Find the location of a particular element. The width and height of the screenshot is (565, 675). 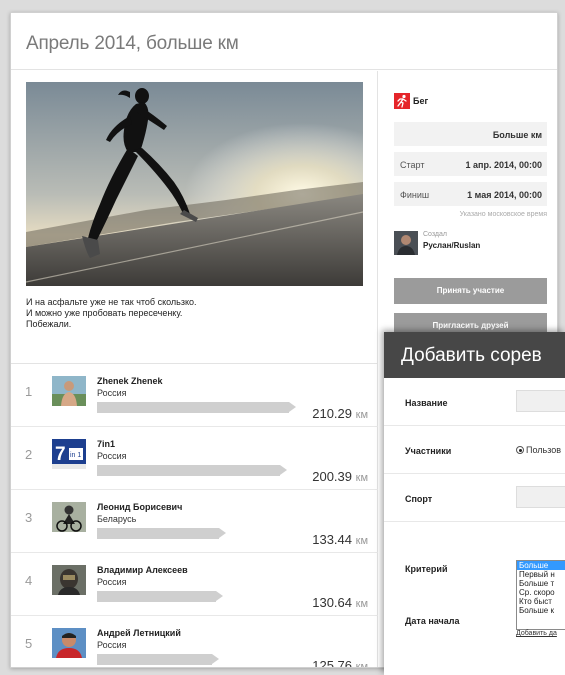

join-button: Принять участие is located at coordinates (470, 291).